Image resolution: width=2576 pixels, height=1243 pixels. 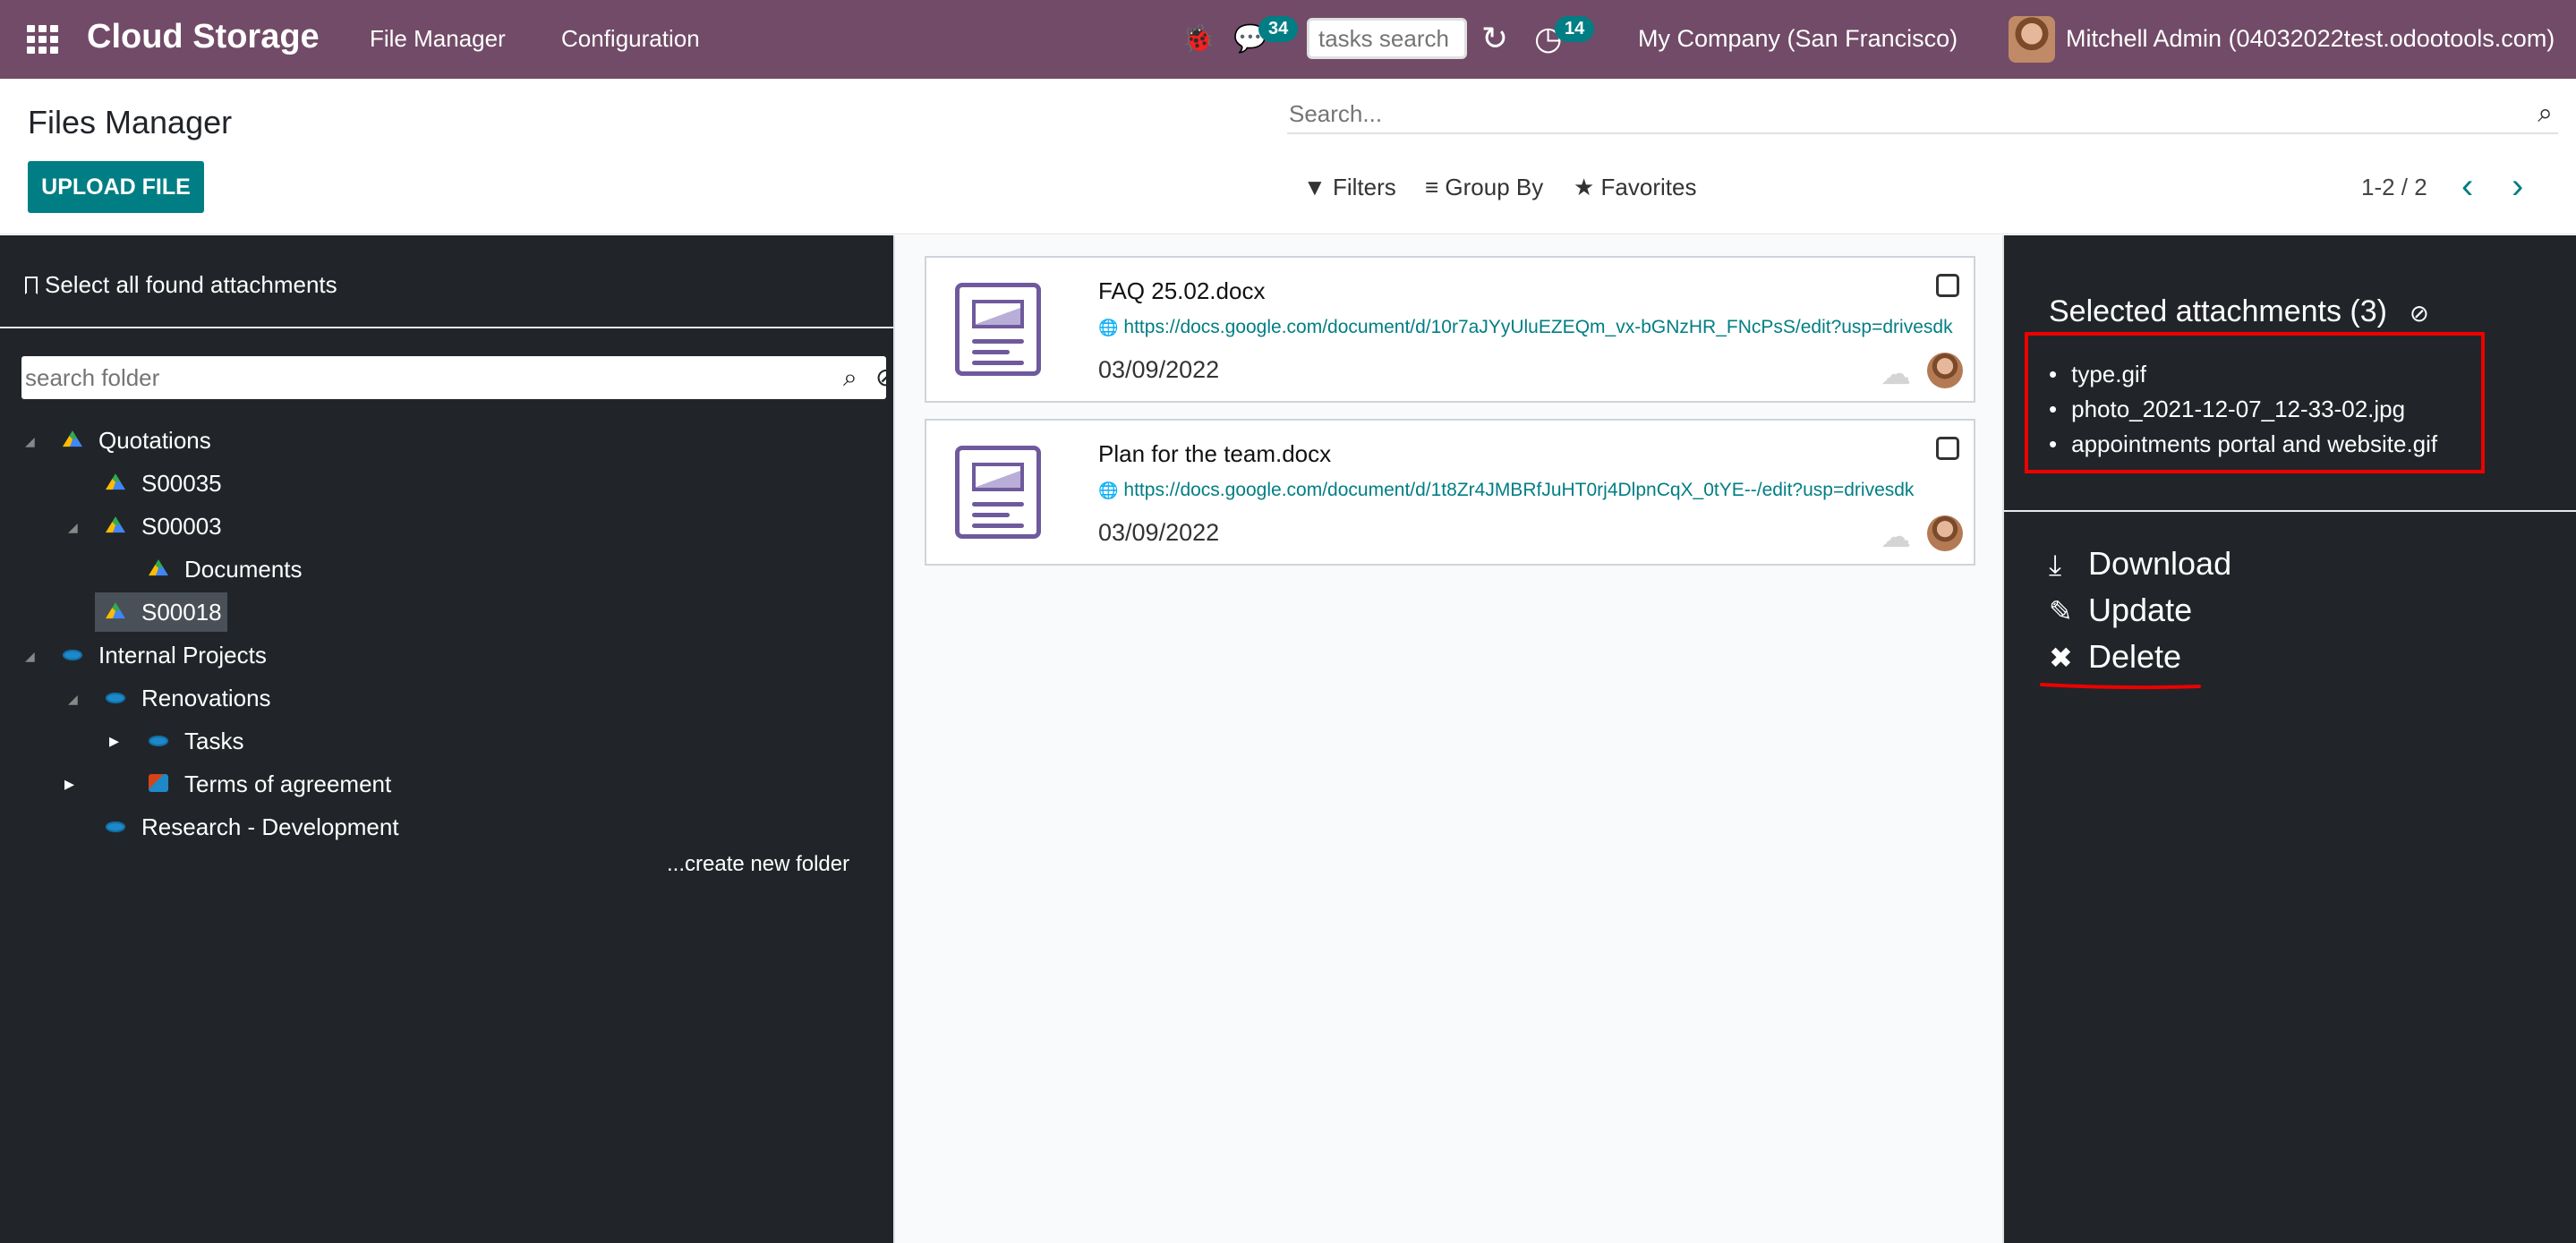 What do you see at coordinates (1181, 291) in the screenshot?
I see `file-name: FAQ 25.02.docx` at bounding box center [1181, 291].